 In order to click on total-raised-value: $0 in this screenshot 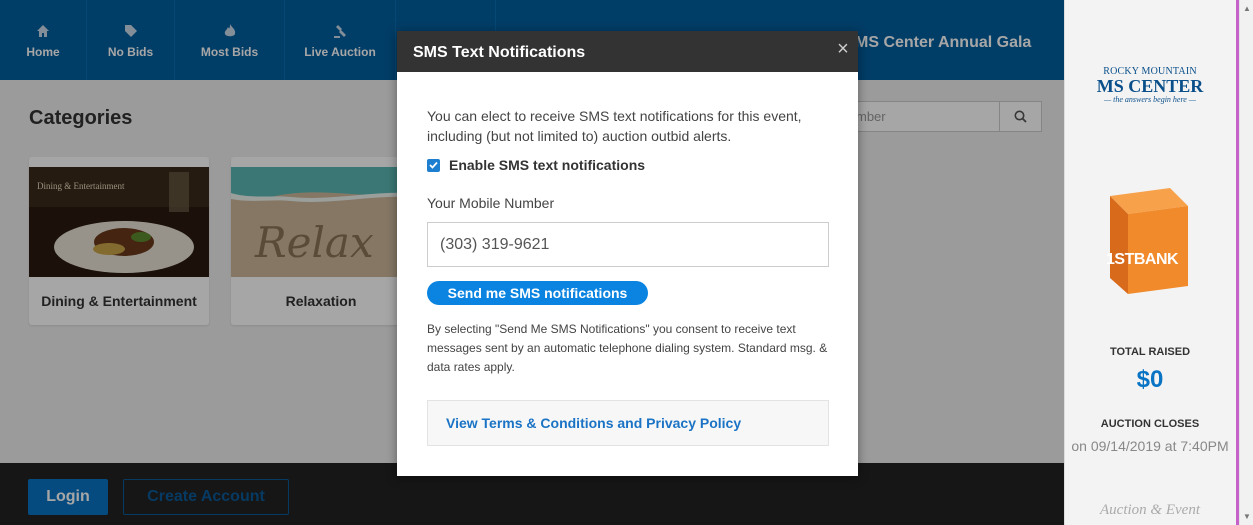, I will do `click(1150, 379)`.